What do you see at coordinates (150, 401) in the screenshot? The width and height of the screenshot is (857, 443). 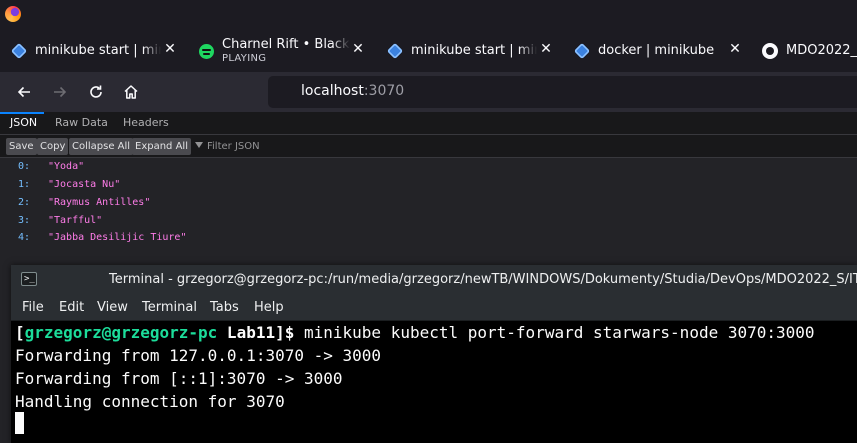 I see `terminal-output-line: Handling connection for 3070` at bounding box center [150, 401].